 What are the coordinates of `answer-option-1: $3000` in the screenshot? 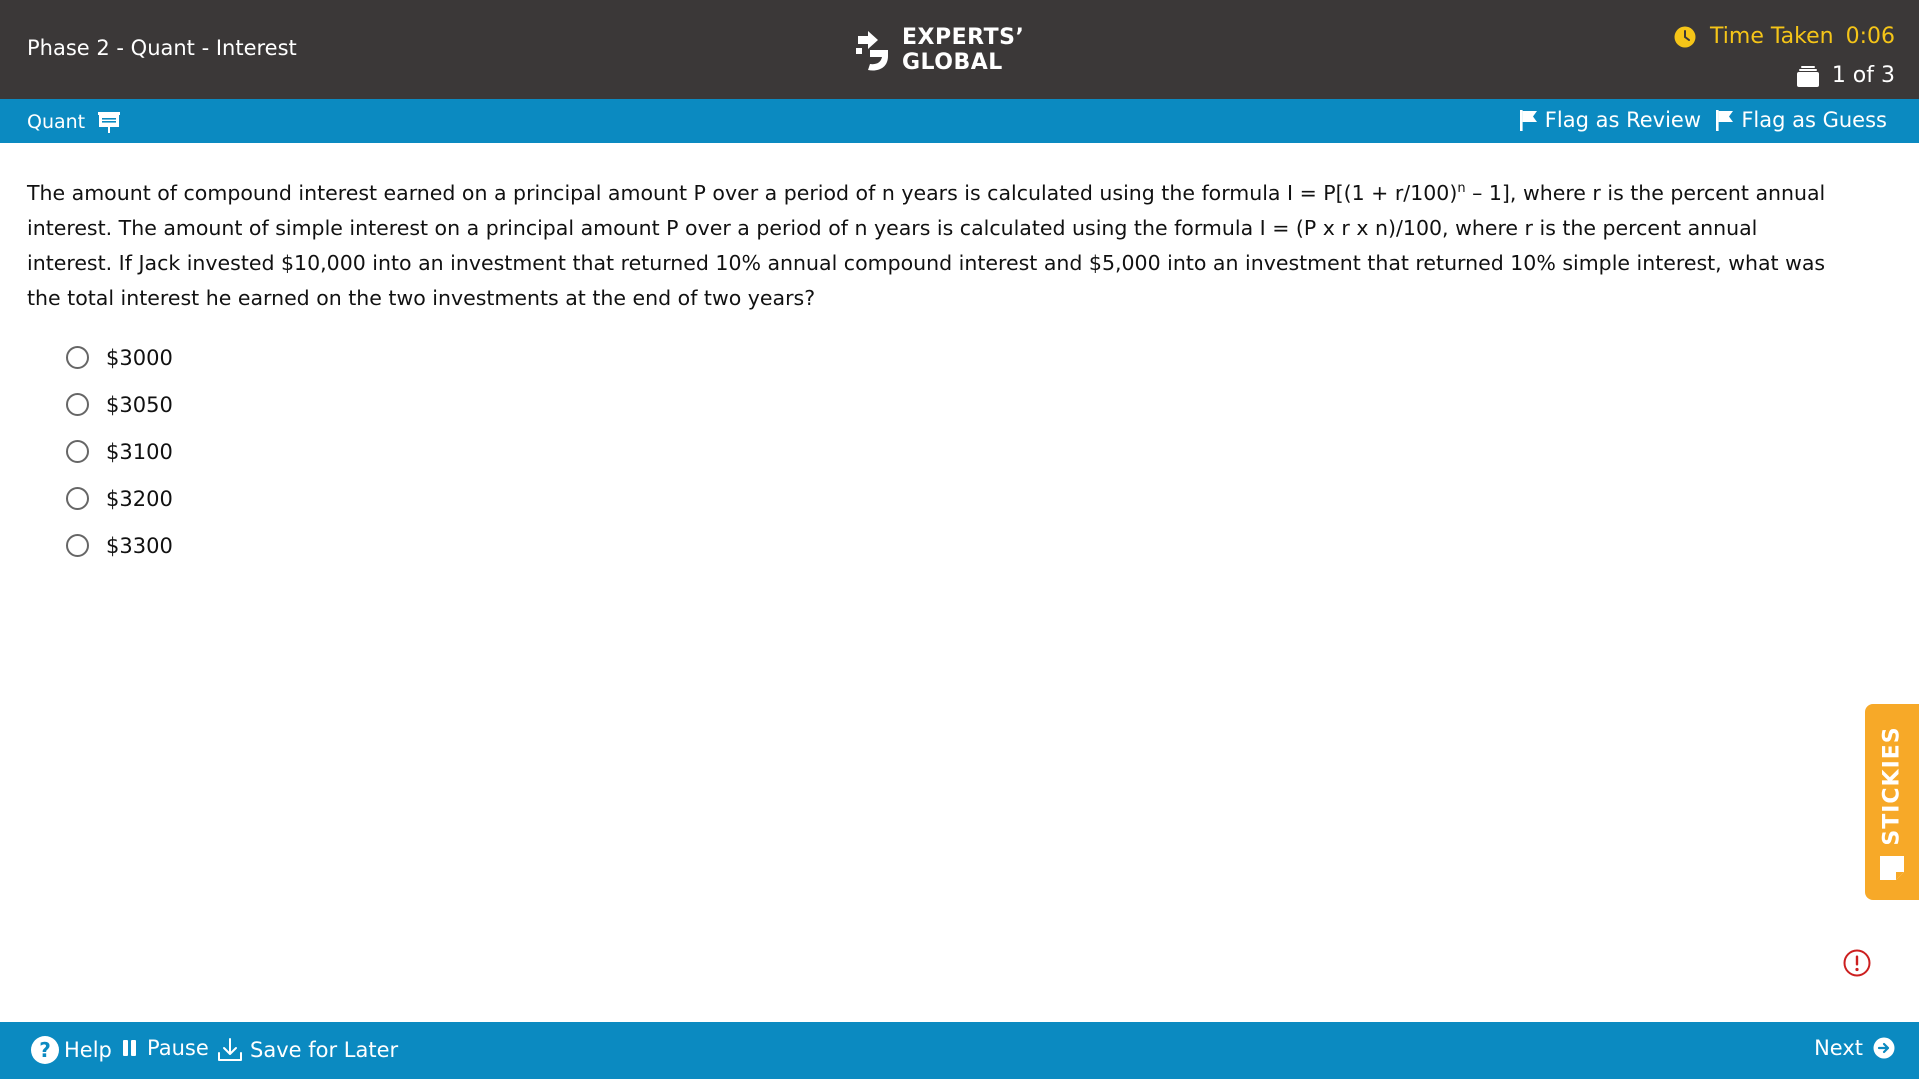 It's located at (119, 357).